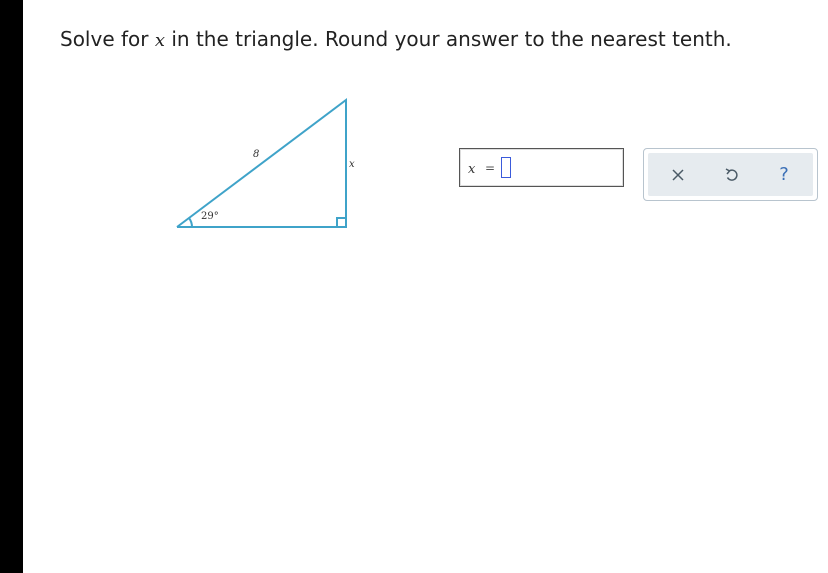 The width and height of the screenshot is (828, 573). I want to click on toolbar-inner: ?, so click(730, 174).